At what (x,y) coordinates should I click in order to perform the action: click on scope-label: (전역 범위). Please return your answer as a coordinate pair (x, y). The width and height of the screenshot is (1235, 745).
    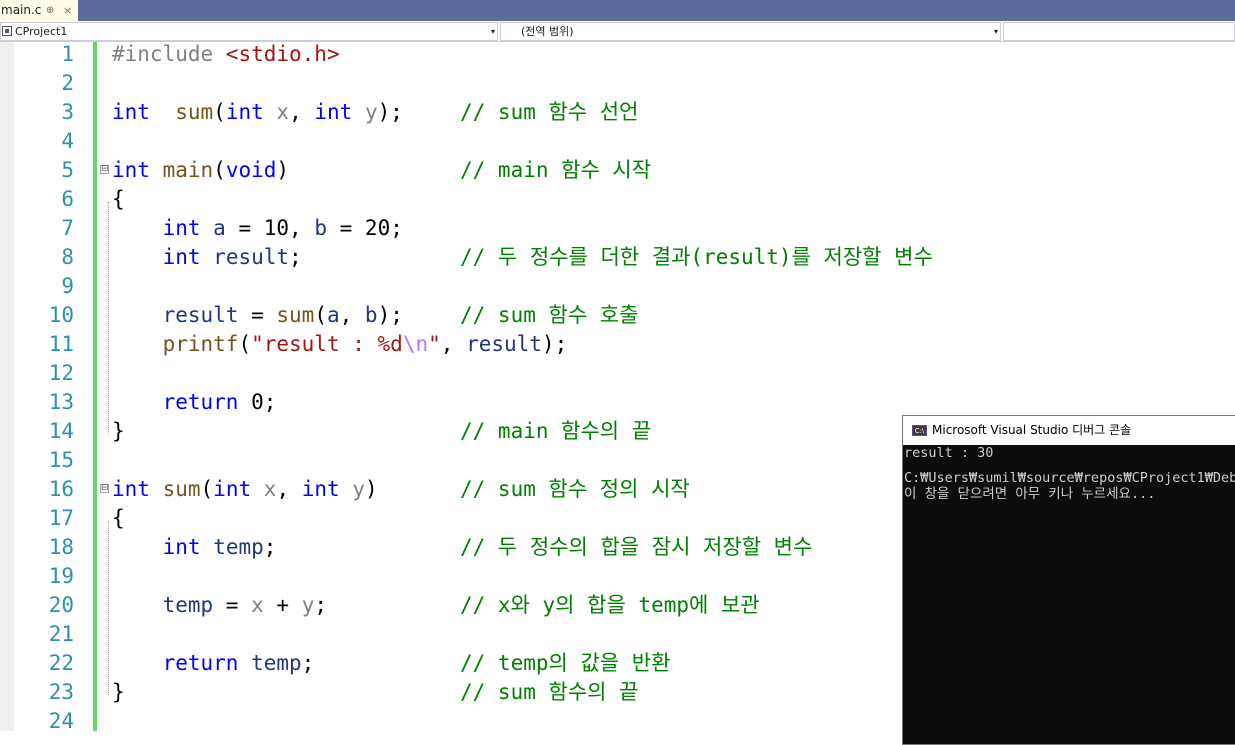
    Looking at the image, I should click on (547, 31).